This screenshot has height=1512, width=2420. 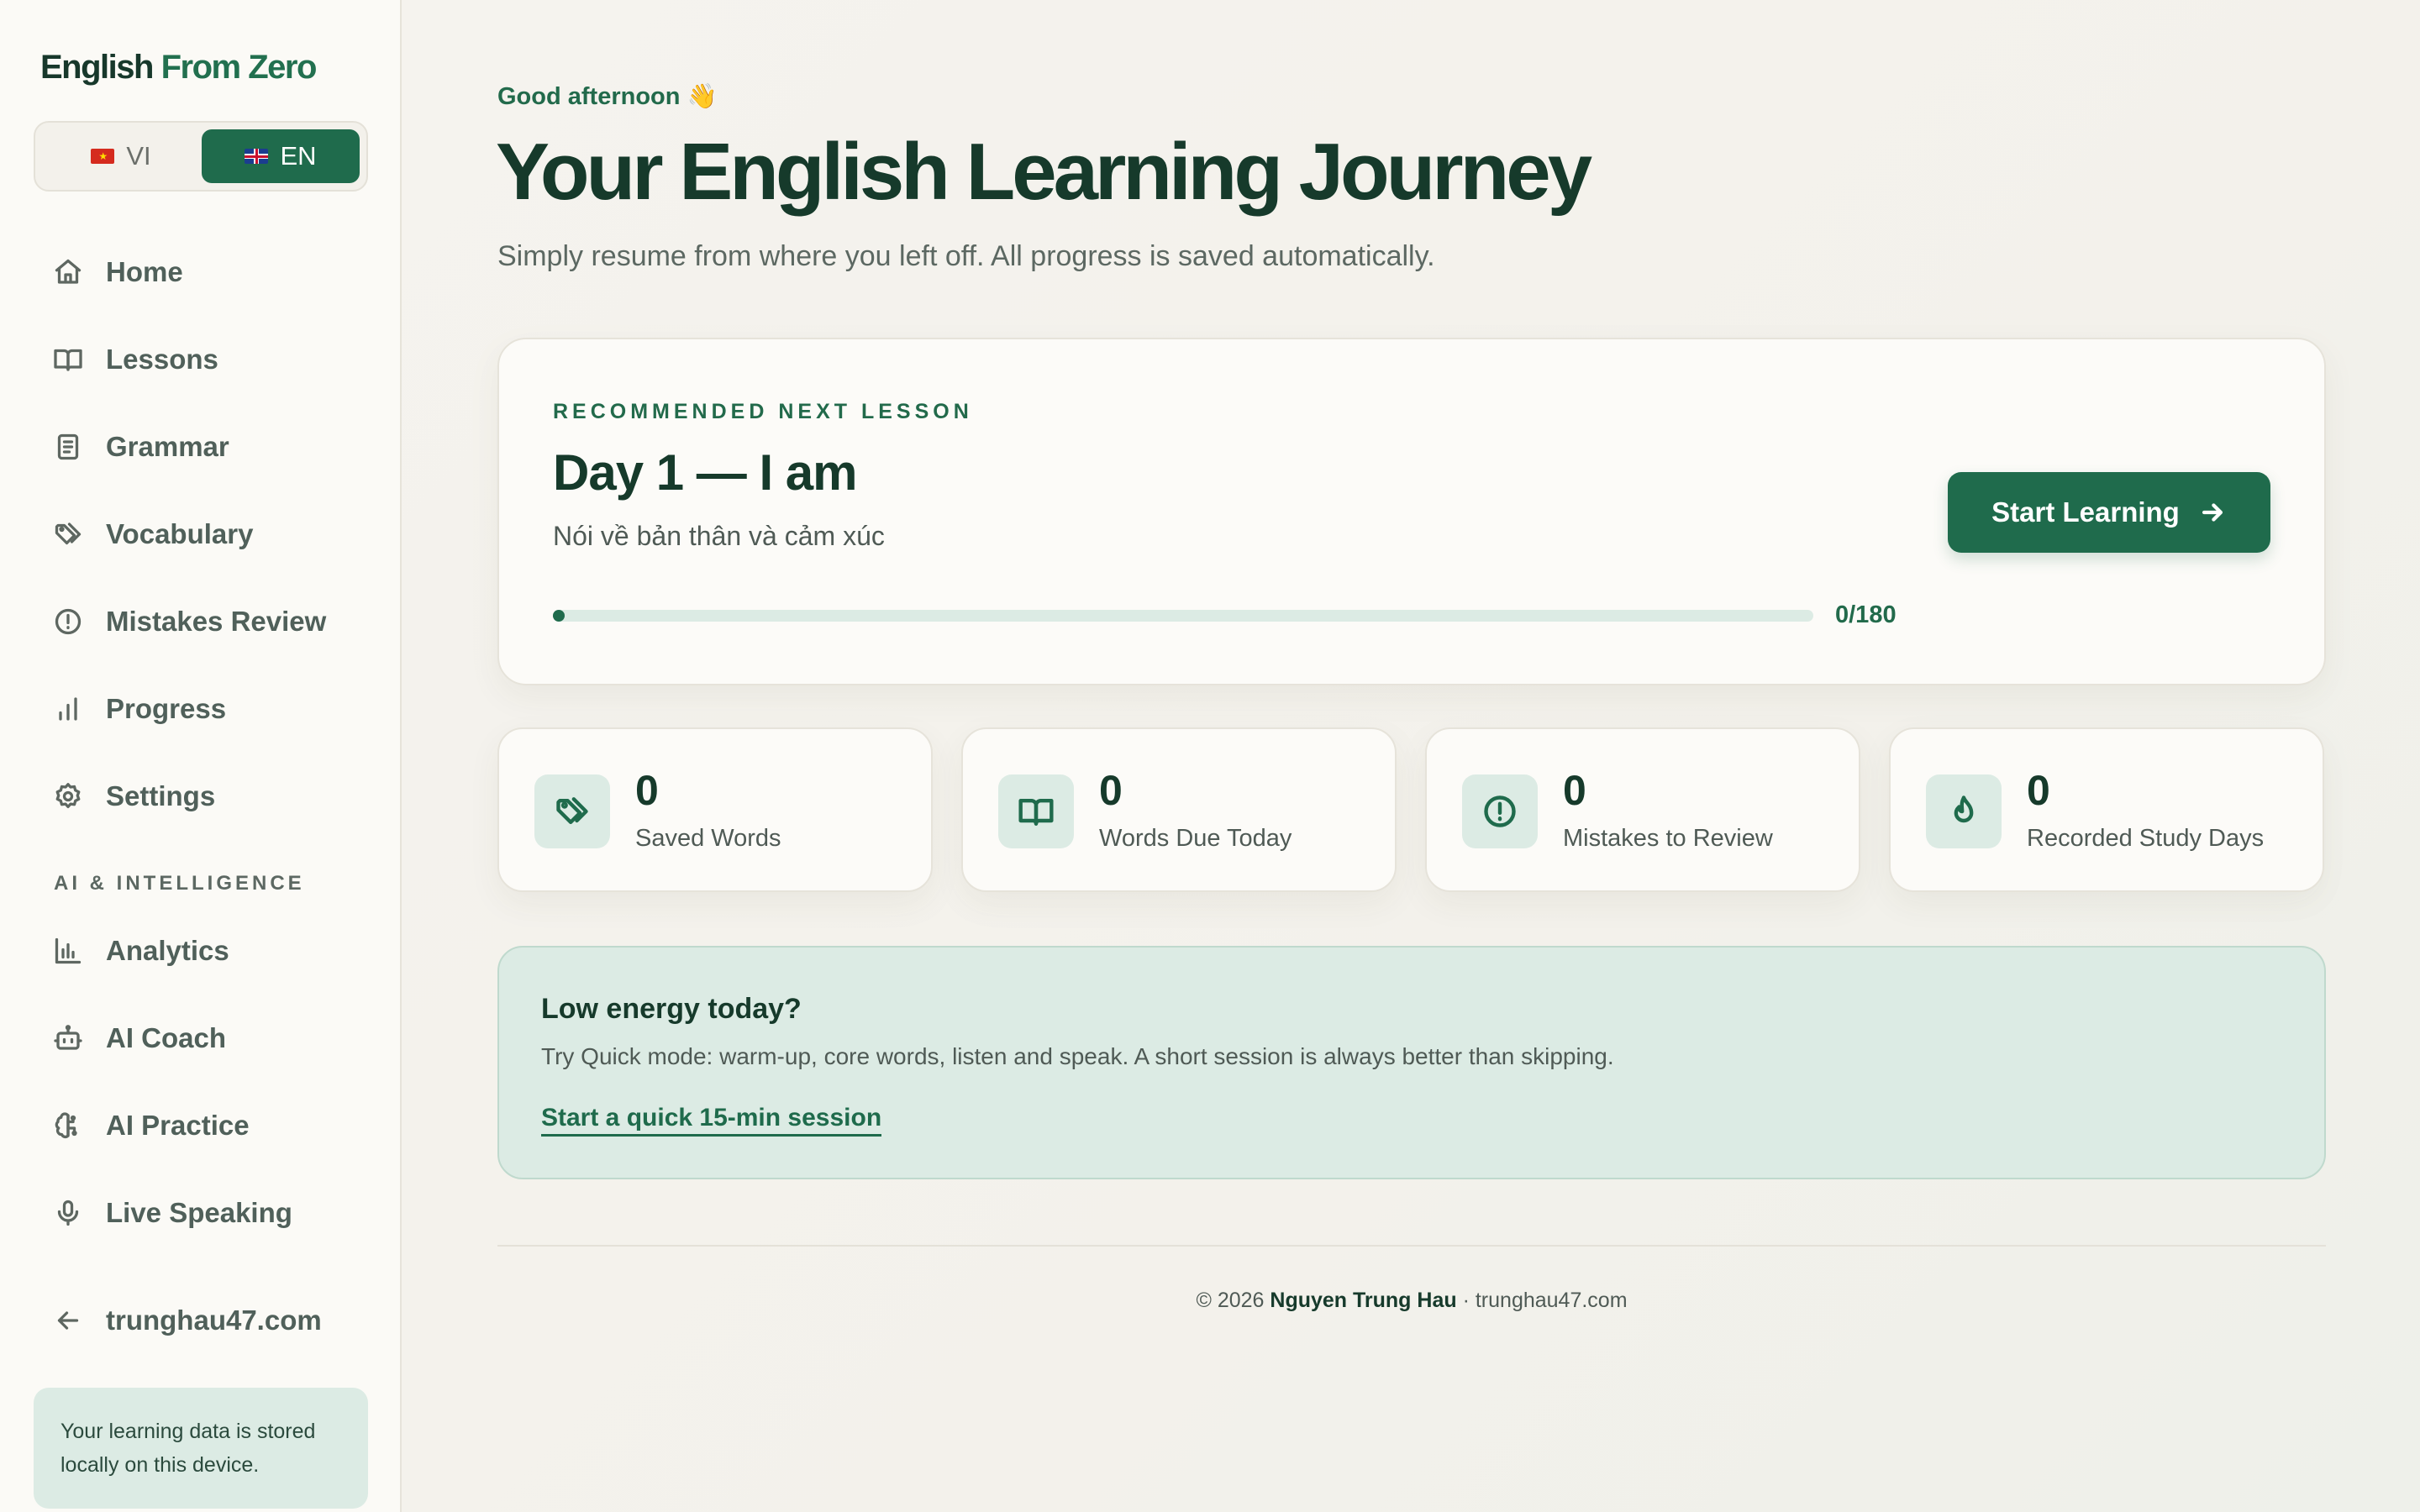 I want to click on language-switch: VI EN, so click(x=201, y=156).